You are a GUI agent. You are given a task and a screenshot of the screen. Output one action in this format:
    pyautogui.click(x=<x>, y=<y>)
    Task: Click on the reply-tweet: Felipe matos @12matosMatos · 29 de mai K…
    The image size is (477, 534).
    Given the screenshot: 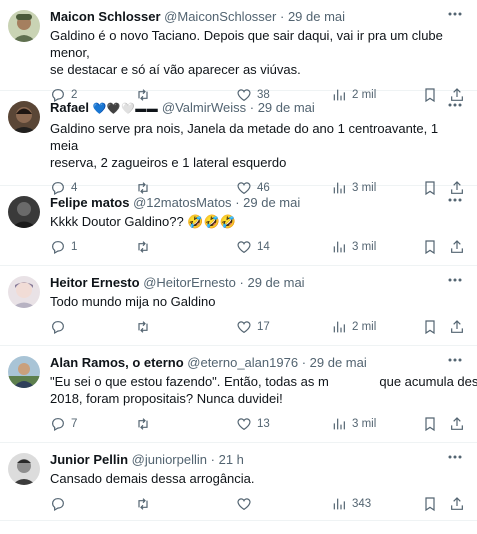 What is the action you would take?
    pyautogui.click(x=238, y=226)
    